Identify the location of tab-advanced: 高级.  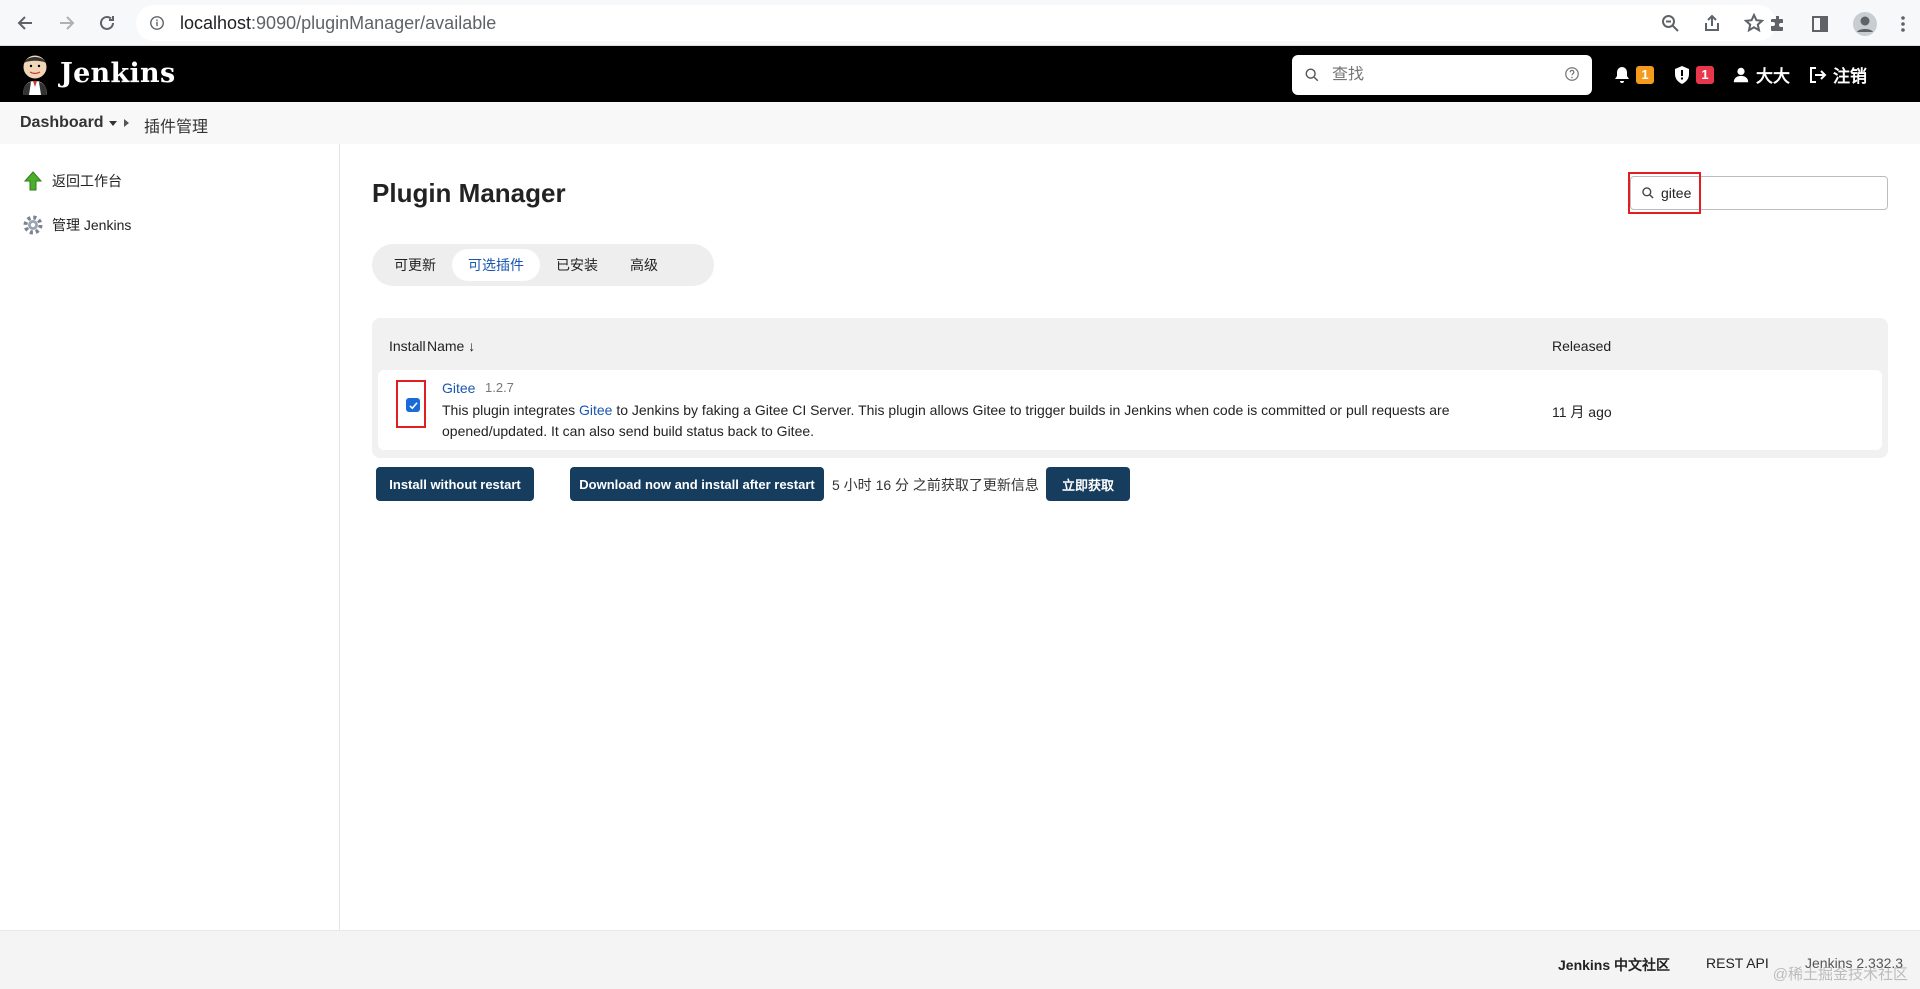
(644, 265).